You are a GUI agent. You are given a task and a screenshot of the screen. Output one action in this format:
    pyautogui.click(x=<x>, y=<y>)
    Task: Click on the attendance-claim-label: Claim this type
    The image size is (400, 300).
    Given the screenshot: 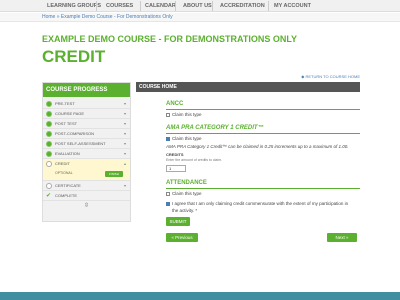 What is the action you would take?
    pyautogui.click(x=187, y=193)
    